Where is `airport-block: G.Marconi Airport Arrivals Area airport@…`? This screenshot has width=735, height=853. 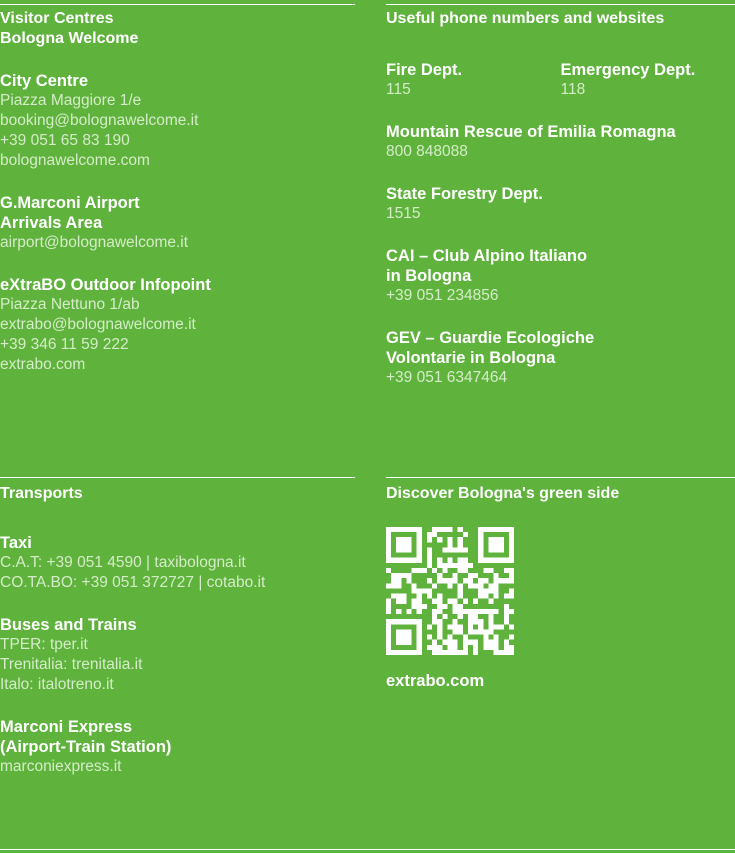 airport-block: G.Marconi Airport Arrivals Area airport@… is located at coordinates (180, 223).